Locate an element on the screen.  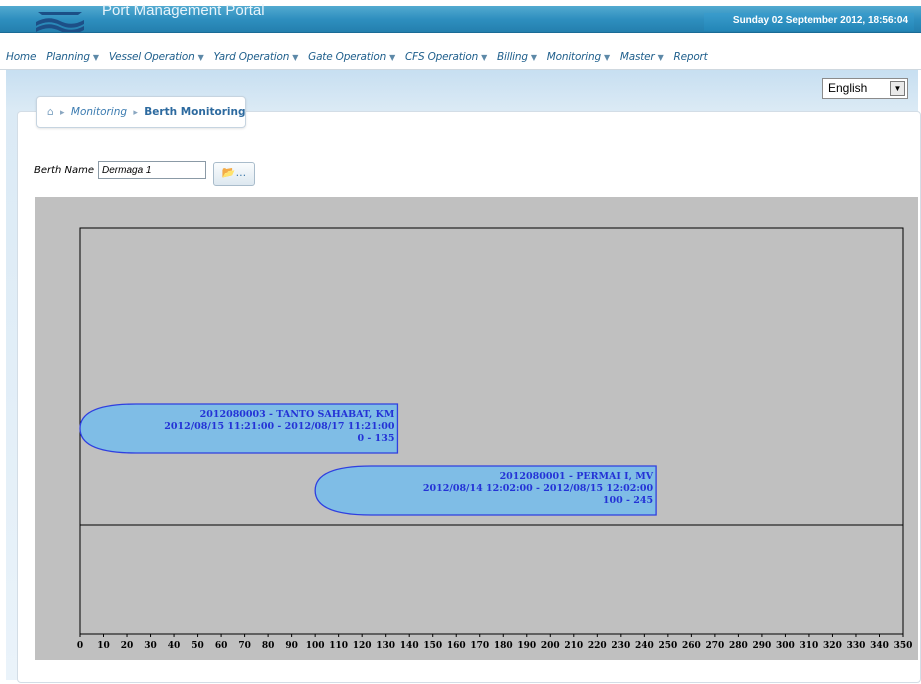
x-tick-label: 120 is located at coordinates (362, 646).